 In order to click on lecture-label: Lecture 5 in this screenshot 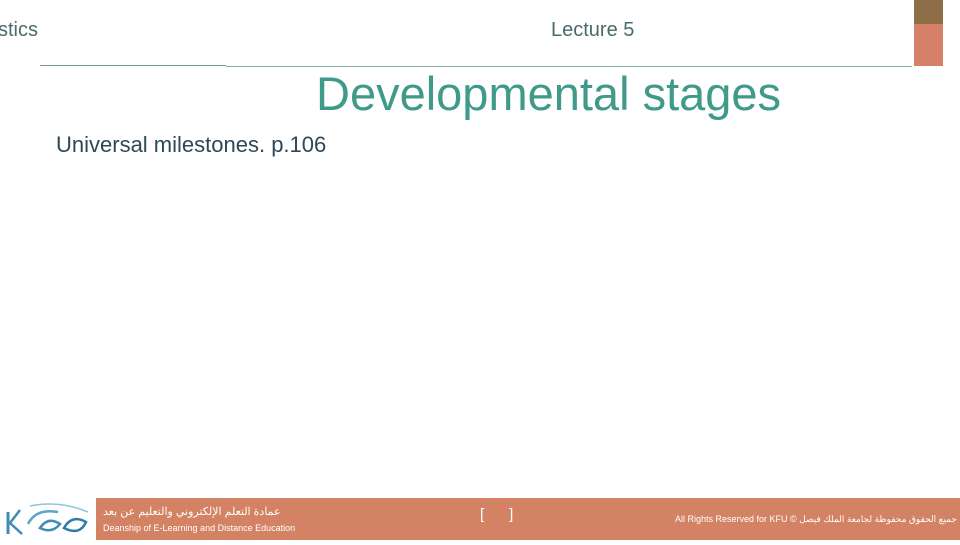, I will do `click(593, 30)`.